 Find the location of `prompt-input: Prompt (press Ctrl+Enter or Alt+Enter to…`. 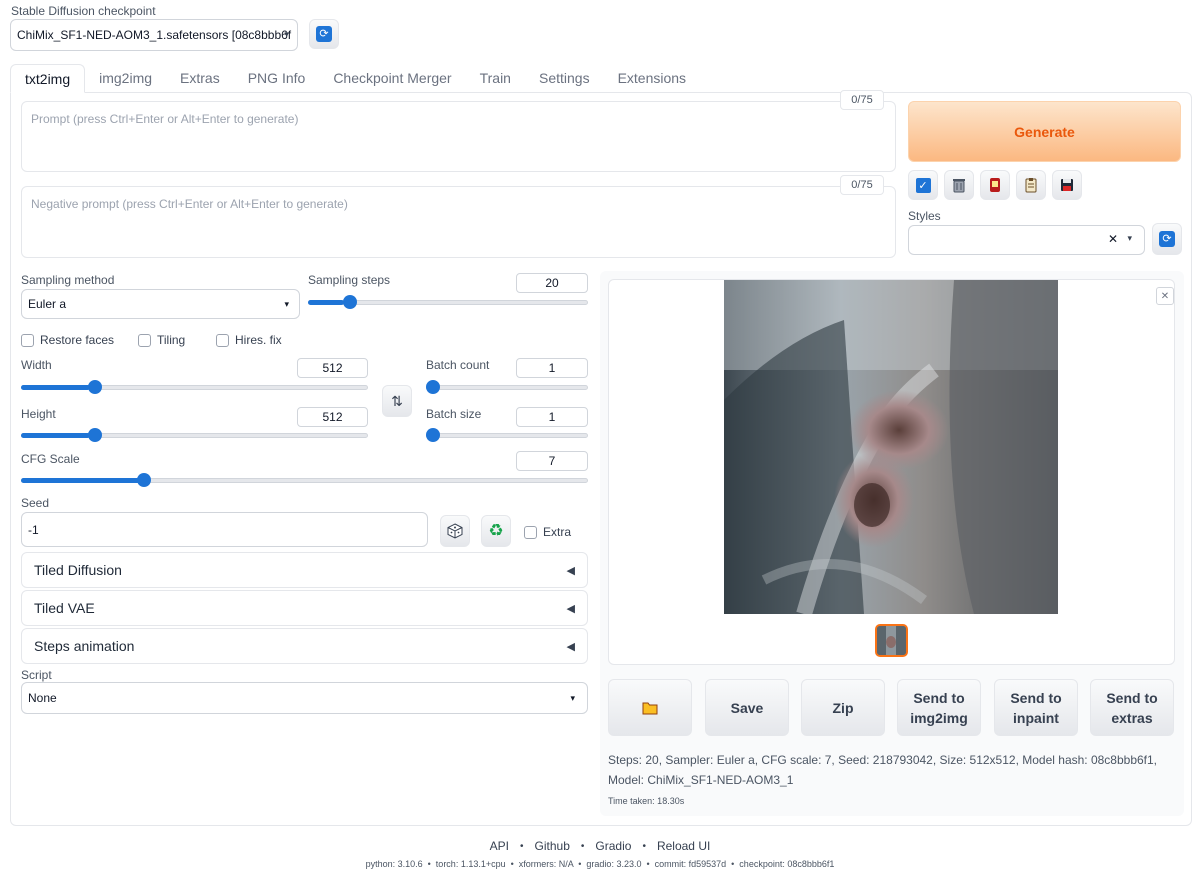

prompt-input: Prompt (press Ctrl+Enter or Alt+Enter to… is located at coordinates (458, 136).